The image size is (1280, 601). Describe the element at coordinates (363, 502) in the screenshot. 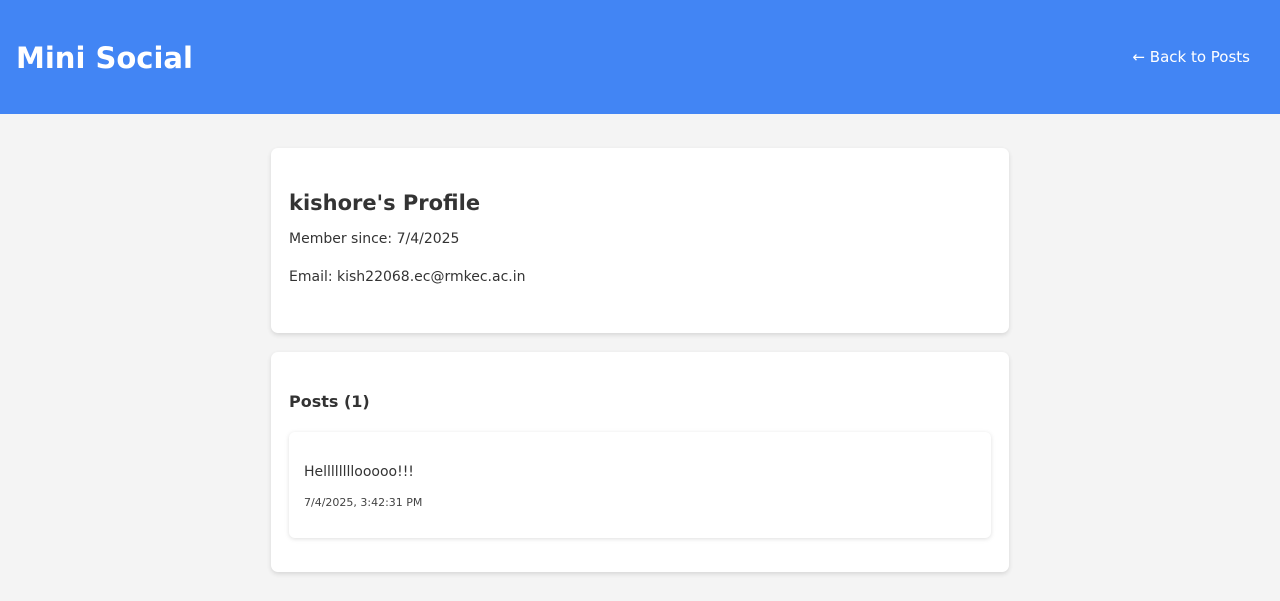

I see `post-timestamp: 7/4/2025, 3:42:31 PM` at that location.